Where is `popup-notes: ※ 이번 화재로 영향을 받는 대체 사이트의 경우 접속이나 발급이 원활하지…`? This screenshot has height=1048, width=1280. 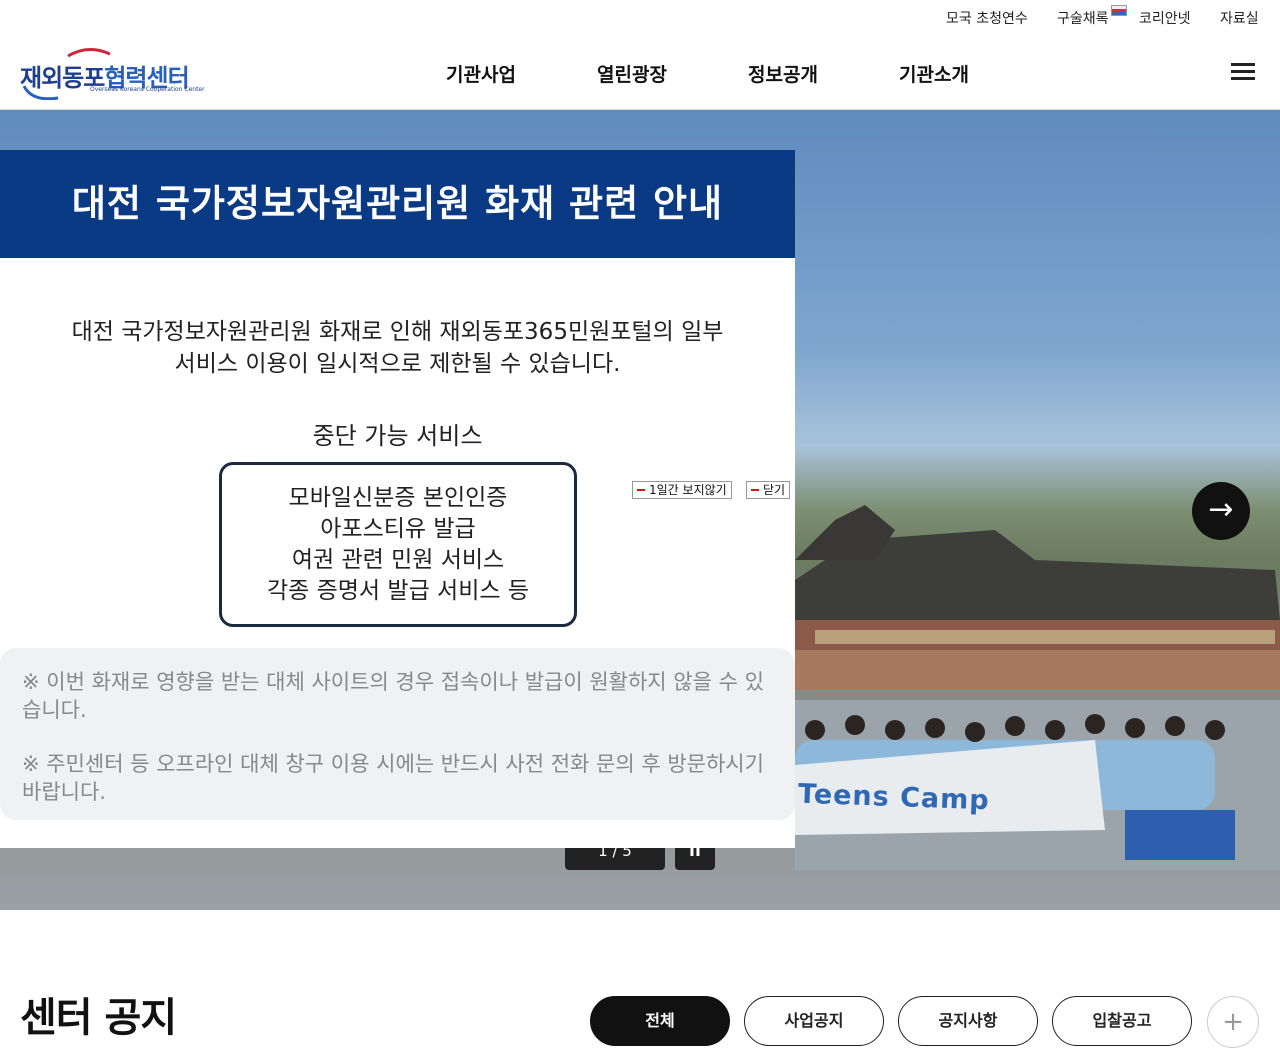
popup-notes: ※ 이번 화재로 영향을 받는 대체 사이트의 경우 접속이나 발급이 원활하지… is located at coordinates (397, 734).